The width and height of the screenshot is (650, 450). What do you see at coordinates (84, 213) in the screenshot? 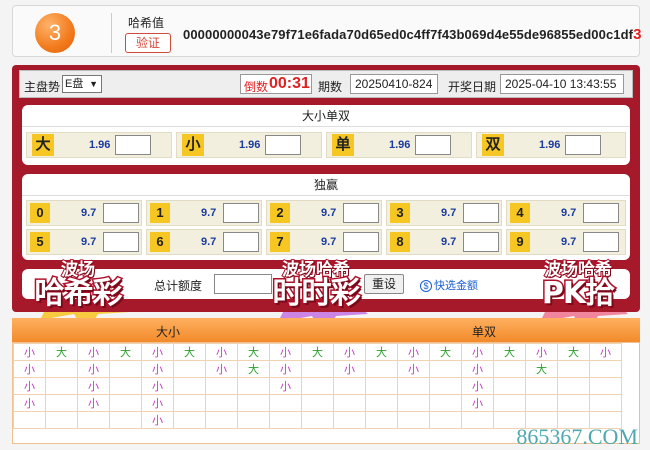
I see `number-cell-0: 0 9.7` at bounding box center [84, 213].